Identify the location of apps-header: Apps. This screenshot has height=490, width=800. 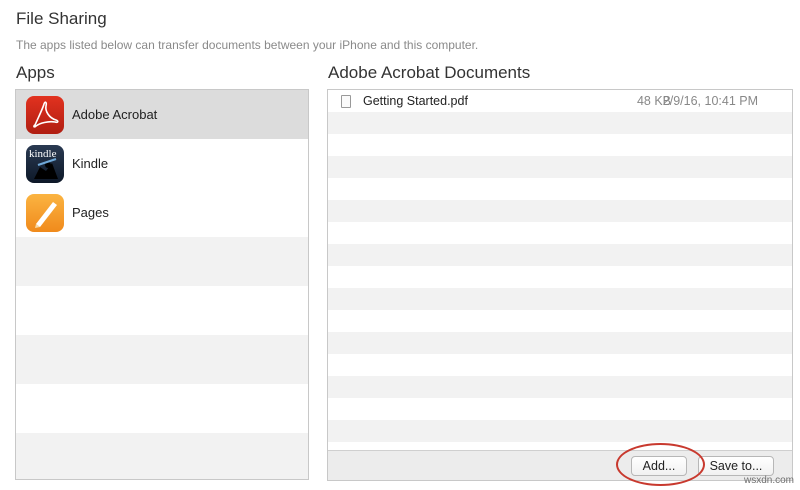
(35, 72).